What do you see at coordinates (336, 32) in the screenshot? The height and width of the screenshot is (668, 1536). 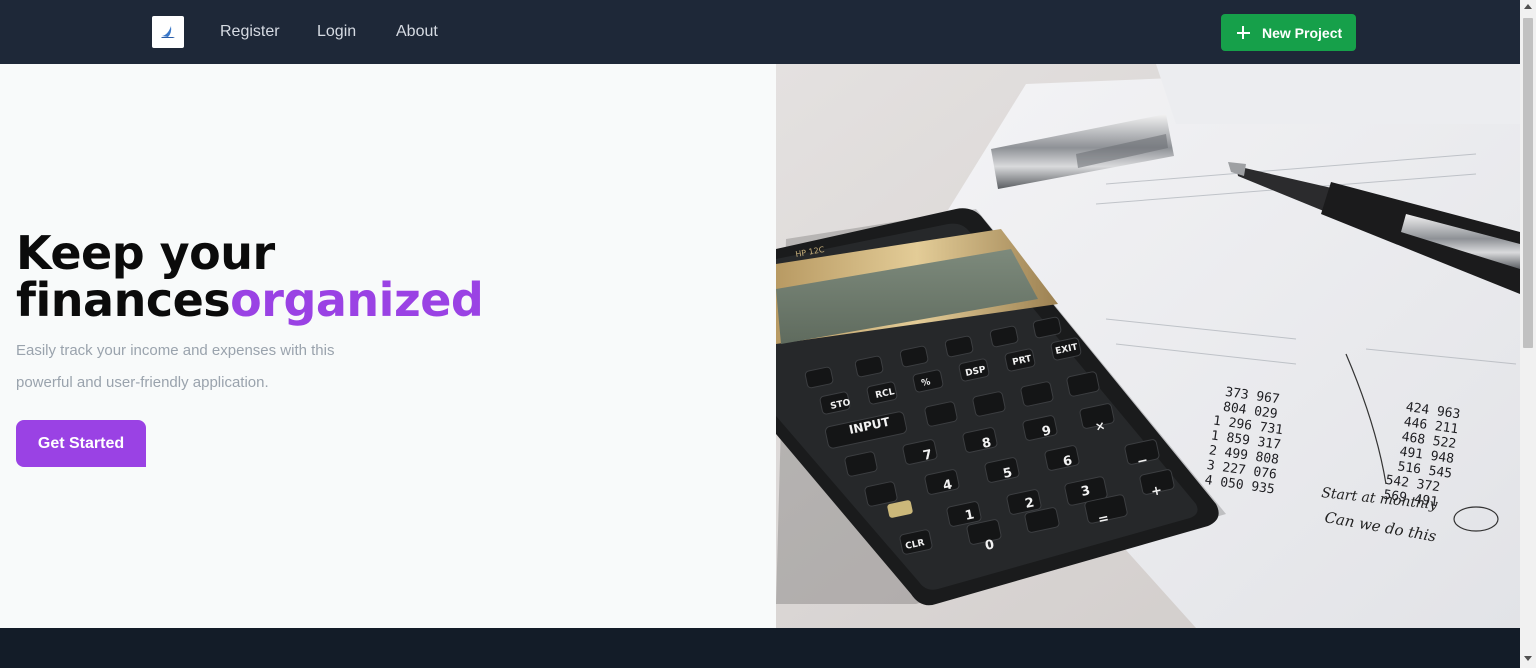 I see `nav-link-login: Login` at bounding box center [336, 32].